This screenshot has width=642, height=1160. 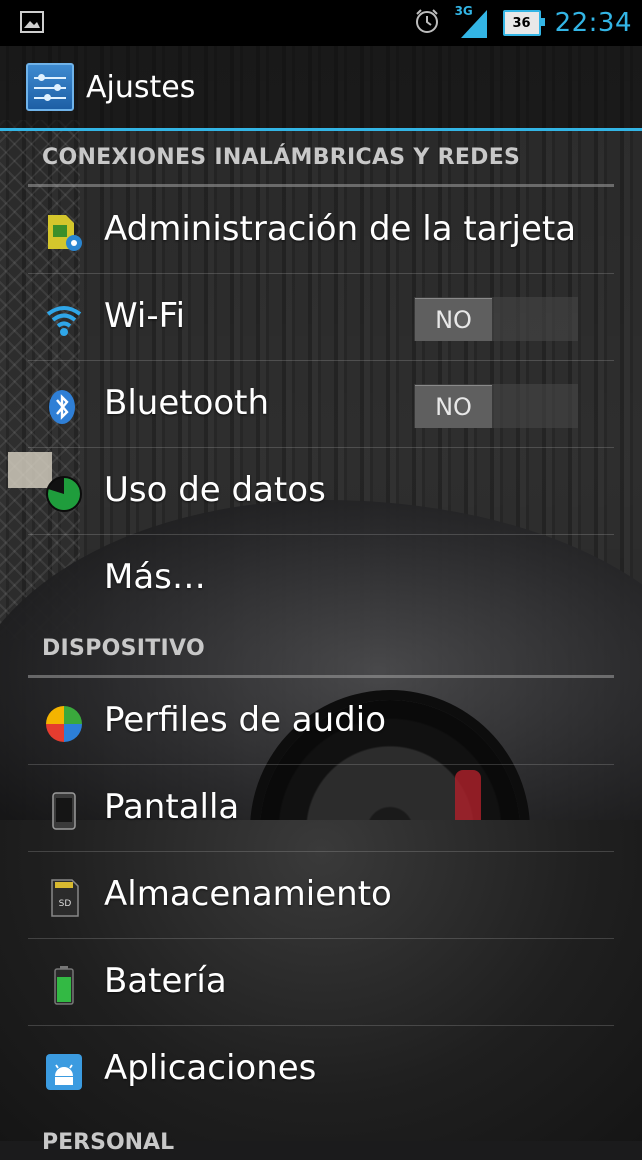 I want to click on settings-item-label: Aplicaciones, so click(x=210, y=1068).